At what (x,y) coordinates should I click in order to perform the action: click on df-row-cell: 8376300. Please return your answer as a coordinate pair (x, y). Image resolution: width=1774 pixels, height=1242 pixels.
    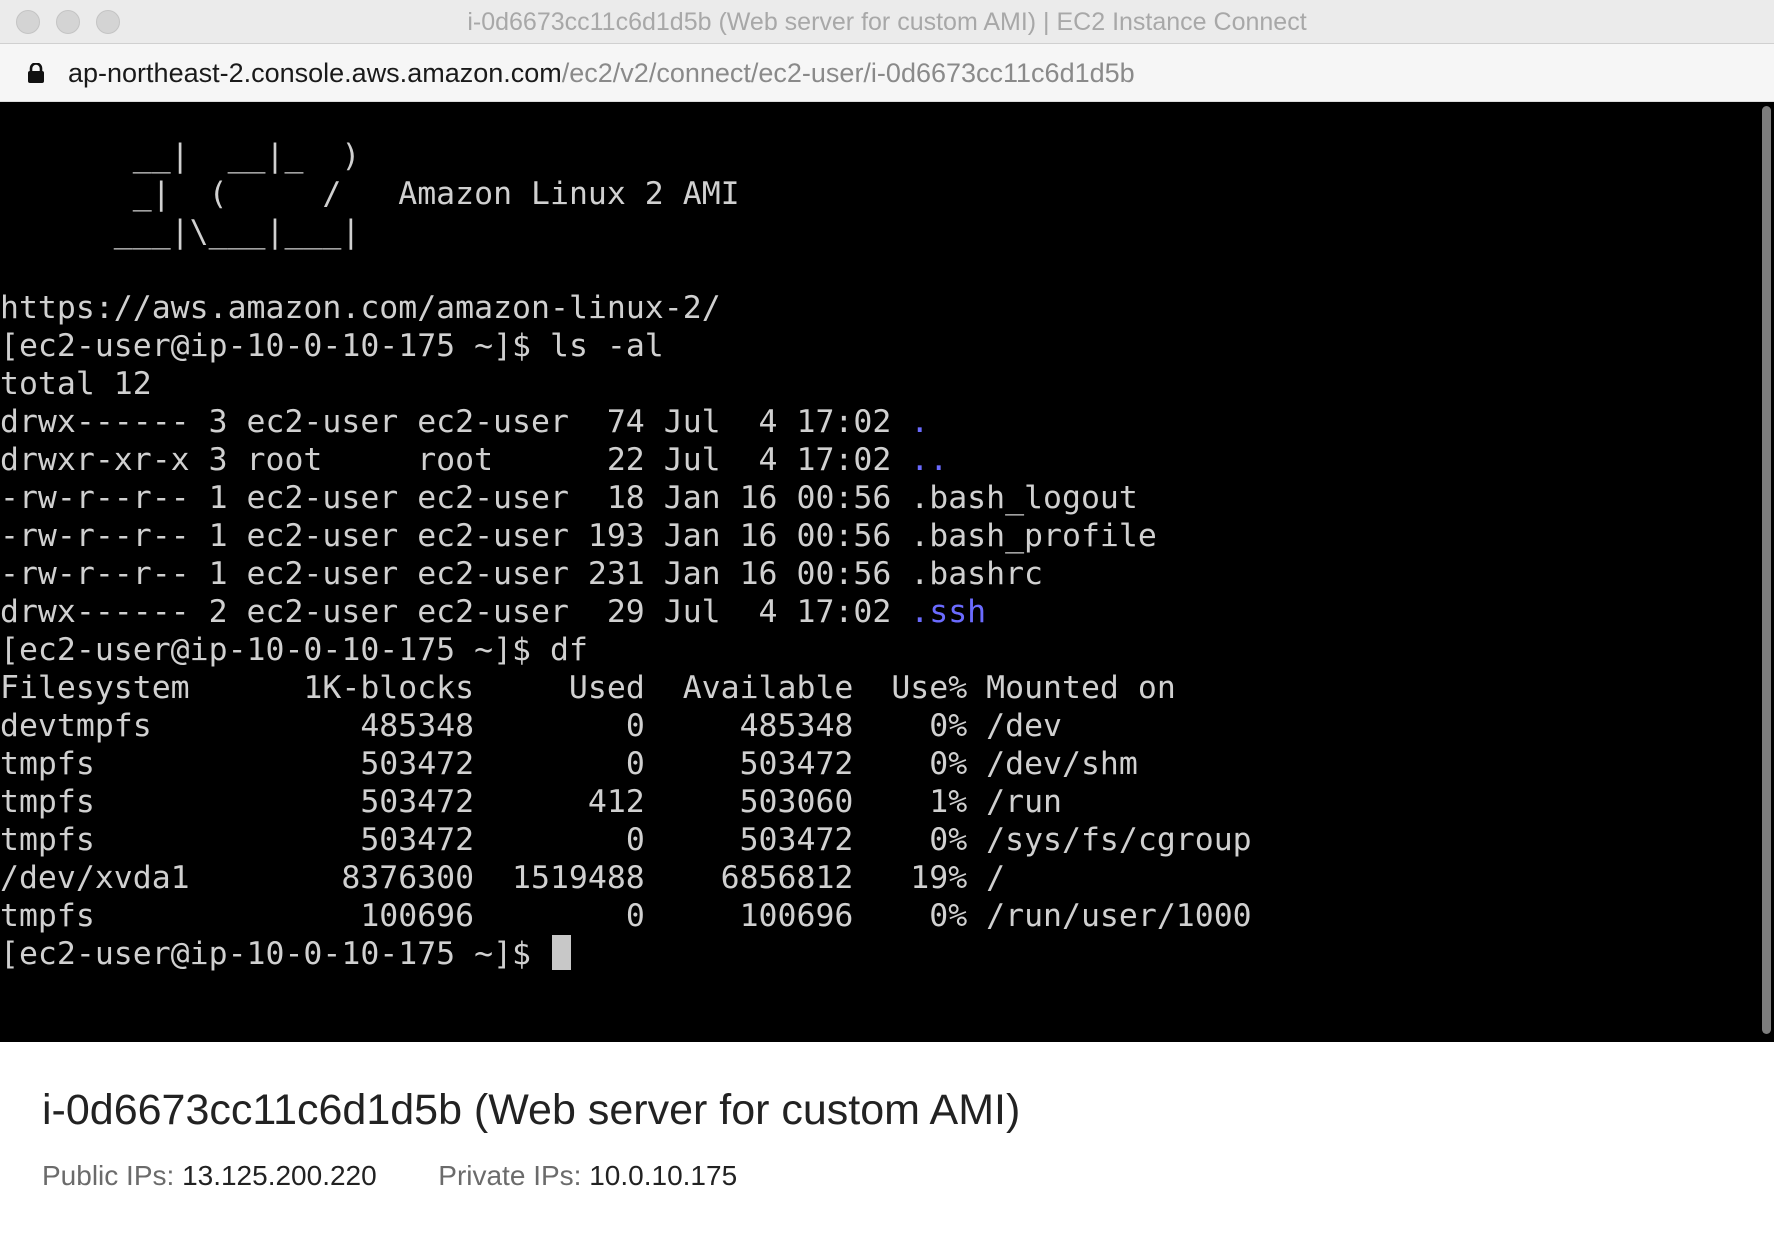
    Looking at the image, I should click on (408, 878).